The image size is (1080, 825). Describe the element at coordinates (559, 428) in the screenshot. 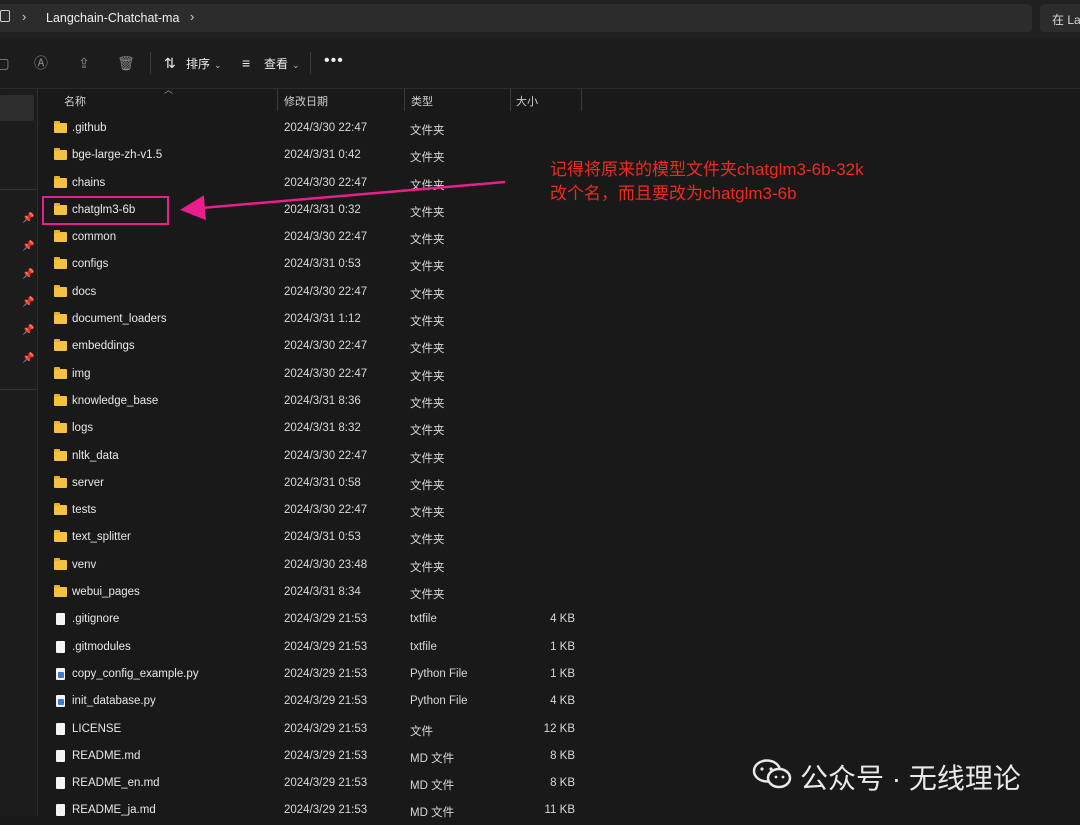

I see `file-row: logs 2024/3/31 8:32 文件夹` at that location.